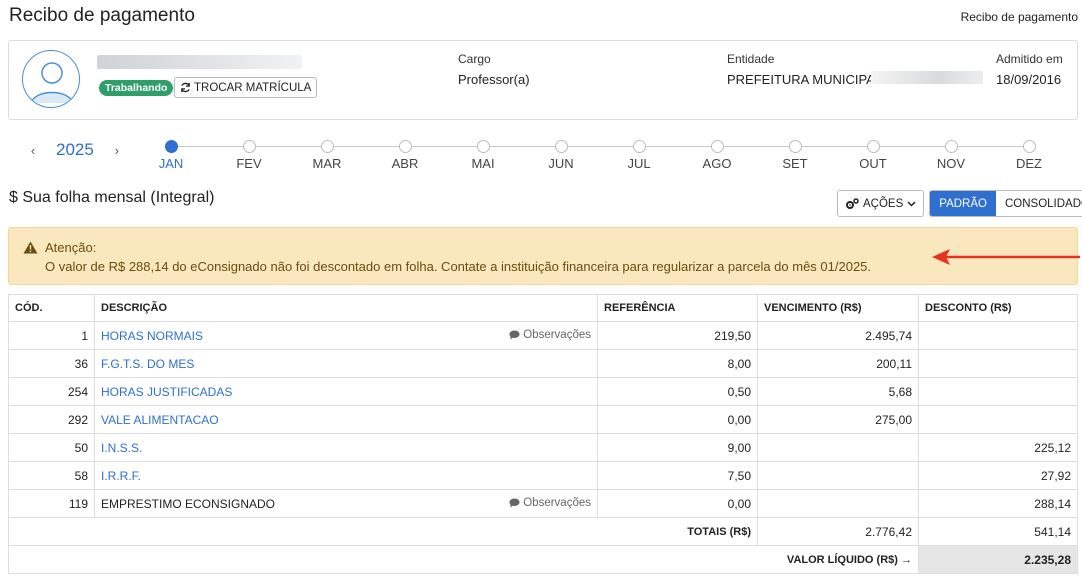  What do you see at coordinates (463, 559) in the screenshot?
I see `net-value-label: VALOR LÍQUIDO (R$) →` at bounding box center [463, 559].